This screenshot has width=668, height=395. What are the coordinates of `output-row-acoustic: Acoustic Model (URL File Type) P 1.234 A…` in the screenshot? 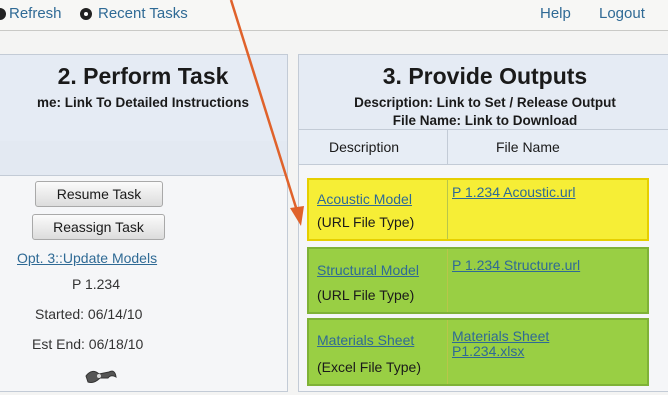 It's located at (478, 209).